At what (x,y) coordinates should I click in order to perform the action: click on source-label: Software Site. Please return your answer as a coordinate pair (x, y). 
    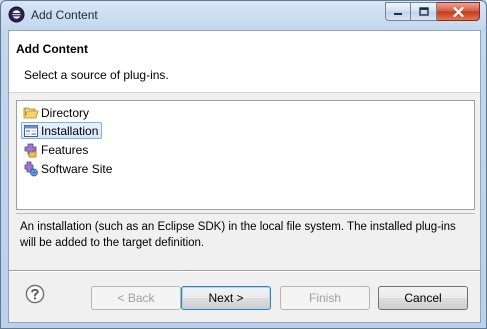
    Looking at the image, I should click on (77, 168).